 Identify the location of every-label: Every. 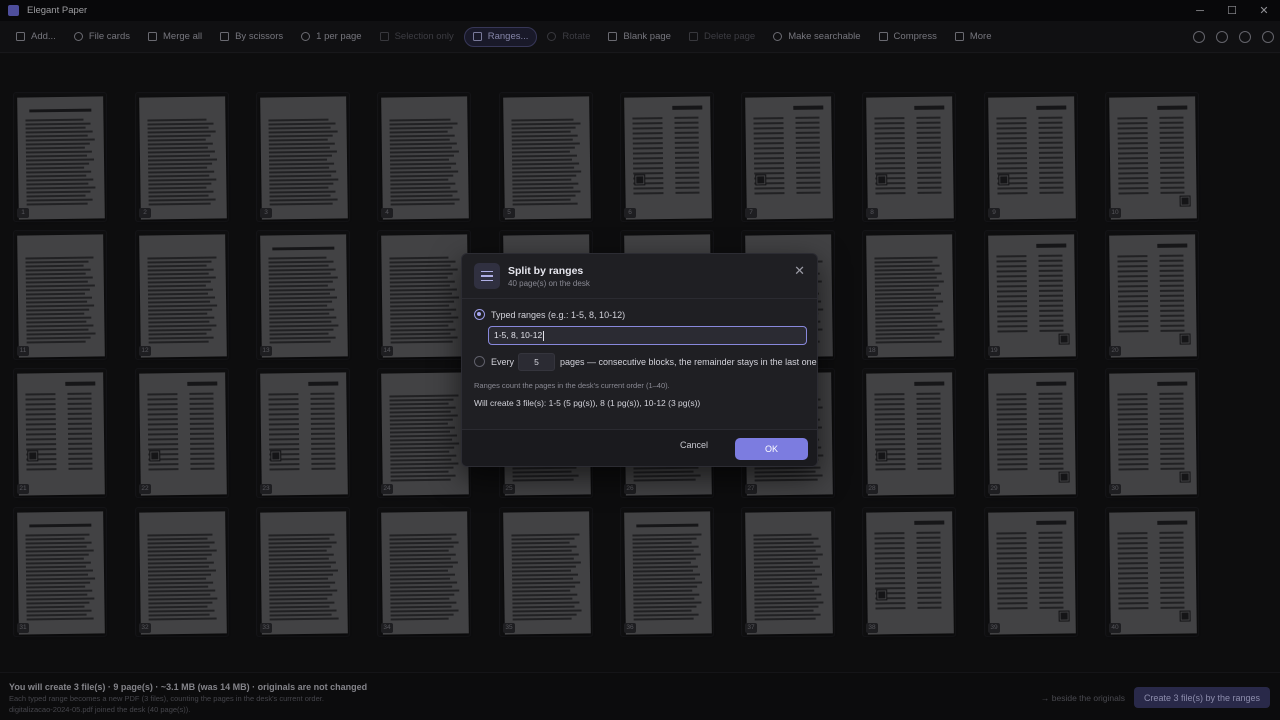
(503, 362).